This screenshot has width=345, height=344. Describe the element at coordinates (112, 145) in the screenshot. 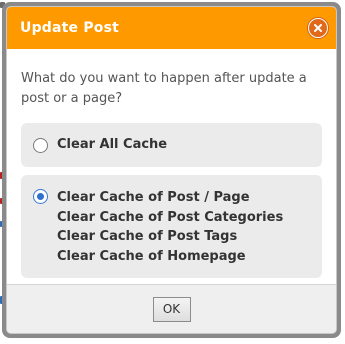

I see `option-label: Clear All Cache` at that location.